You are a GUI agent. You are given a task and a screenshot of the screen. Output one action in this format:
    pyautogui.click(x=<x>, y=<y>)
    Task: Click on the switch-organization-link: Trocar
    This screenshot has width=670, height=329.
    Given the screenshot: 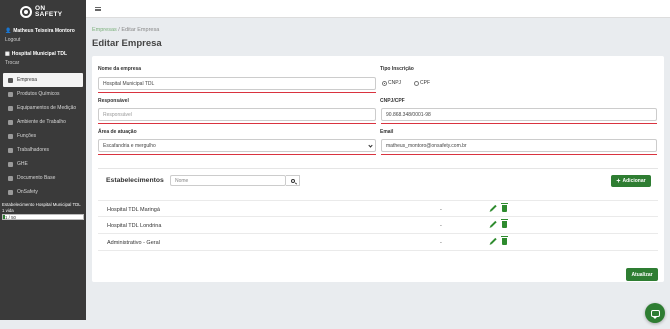 What is the action you would take?
    pyautogui.click(x=43, y=63)
    